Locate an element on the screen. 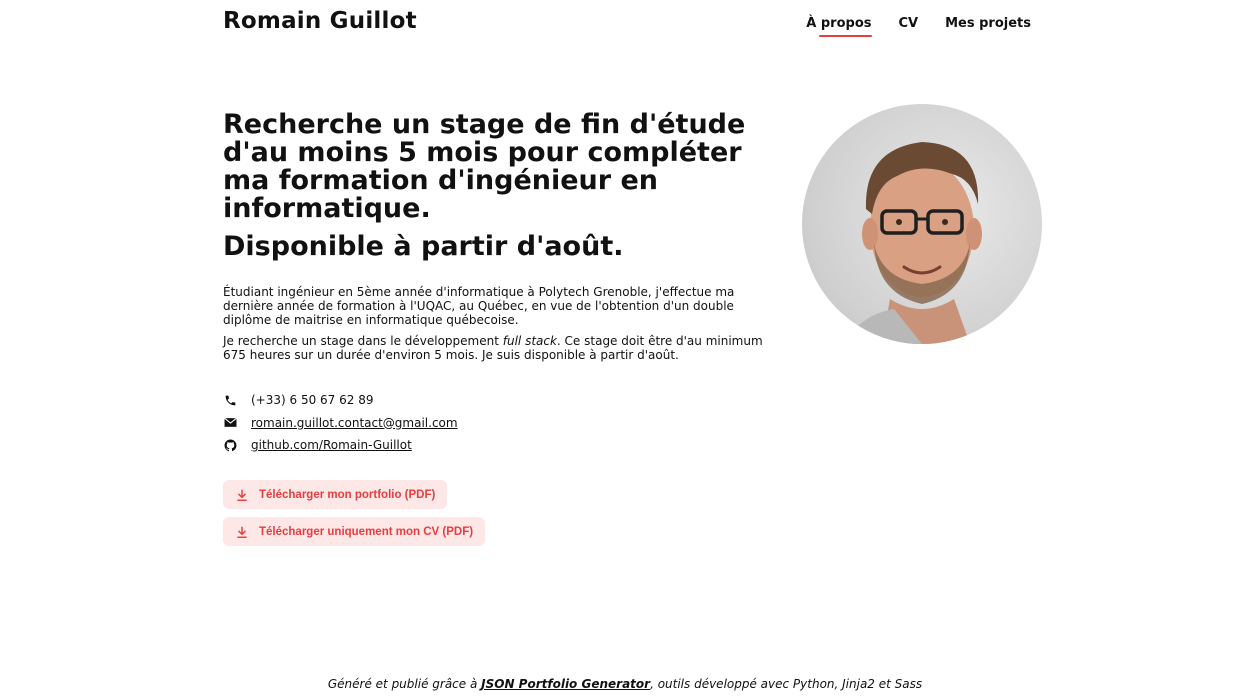 The height and width of the screenshot is (699, 1250). profile-photo is located at coordinates (922, 224).